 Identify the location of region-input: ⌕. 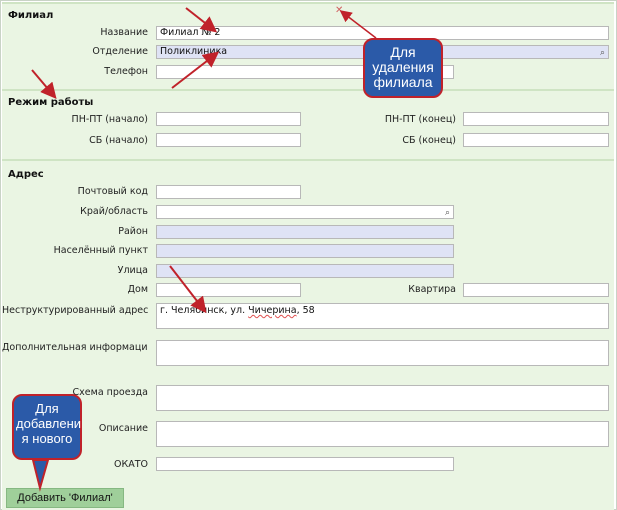
(305, 212).